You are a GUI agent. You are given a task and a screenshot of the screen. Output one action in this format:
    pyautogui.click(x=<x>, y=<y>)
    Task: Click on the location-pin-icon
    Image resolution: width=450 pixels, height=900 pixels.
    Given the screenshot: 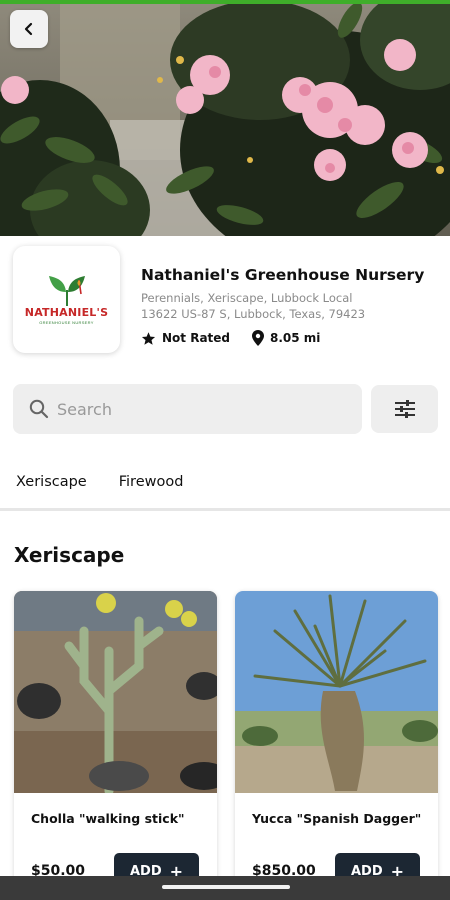 What is the action you would take?
    pyautogui.click(x=258, y=338)
    